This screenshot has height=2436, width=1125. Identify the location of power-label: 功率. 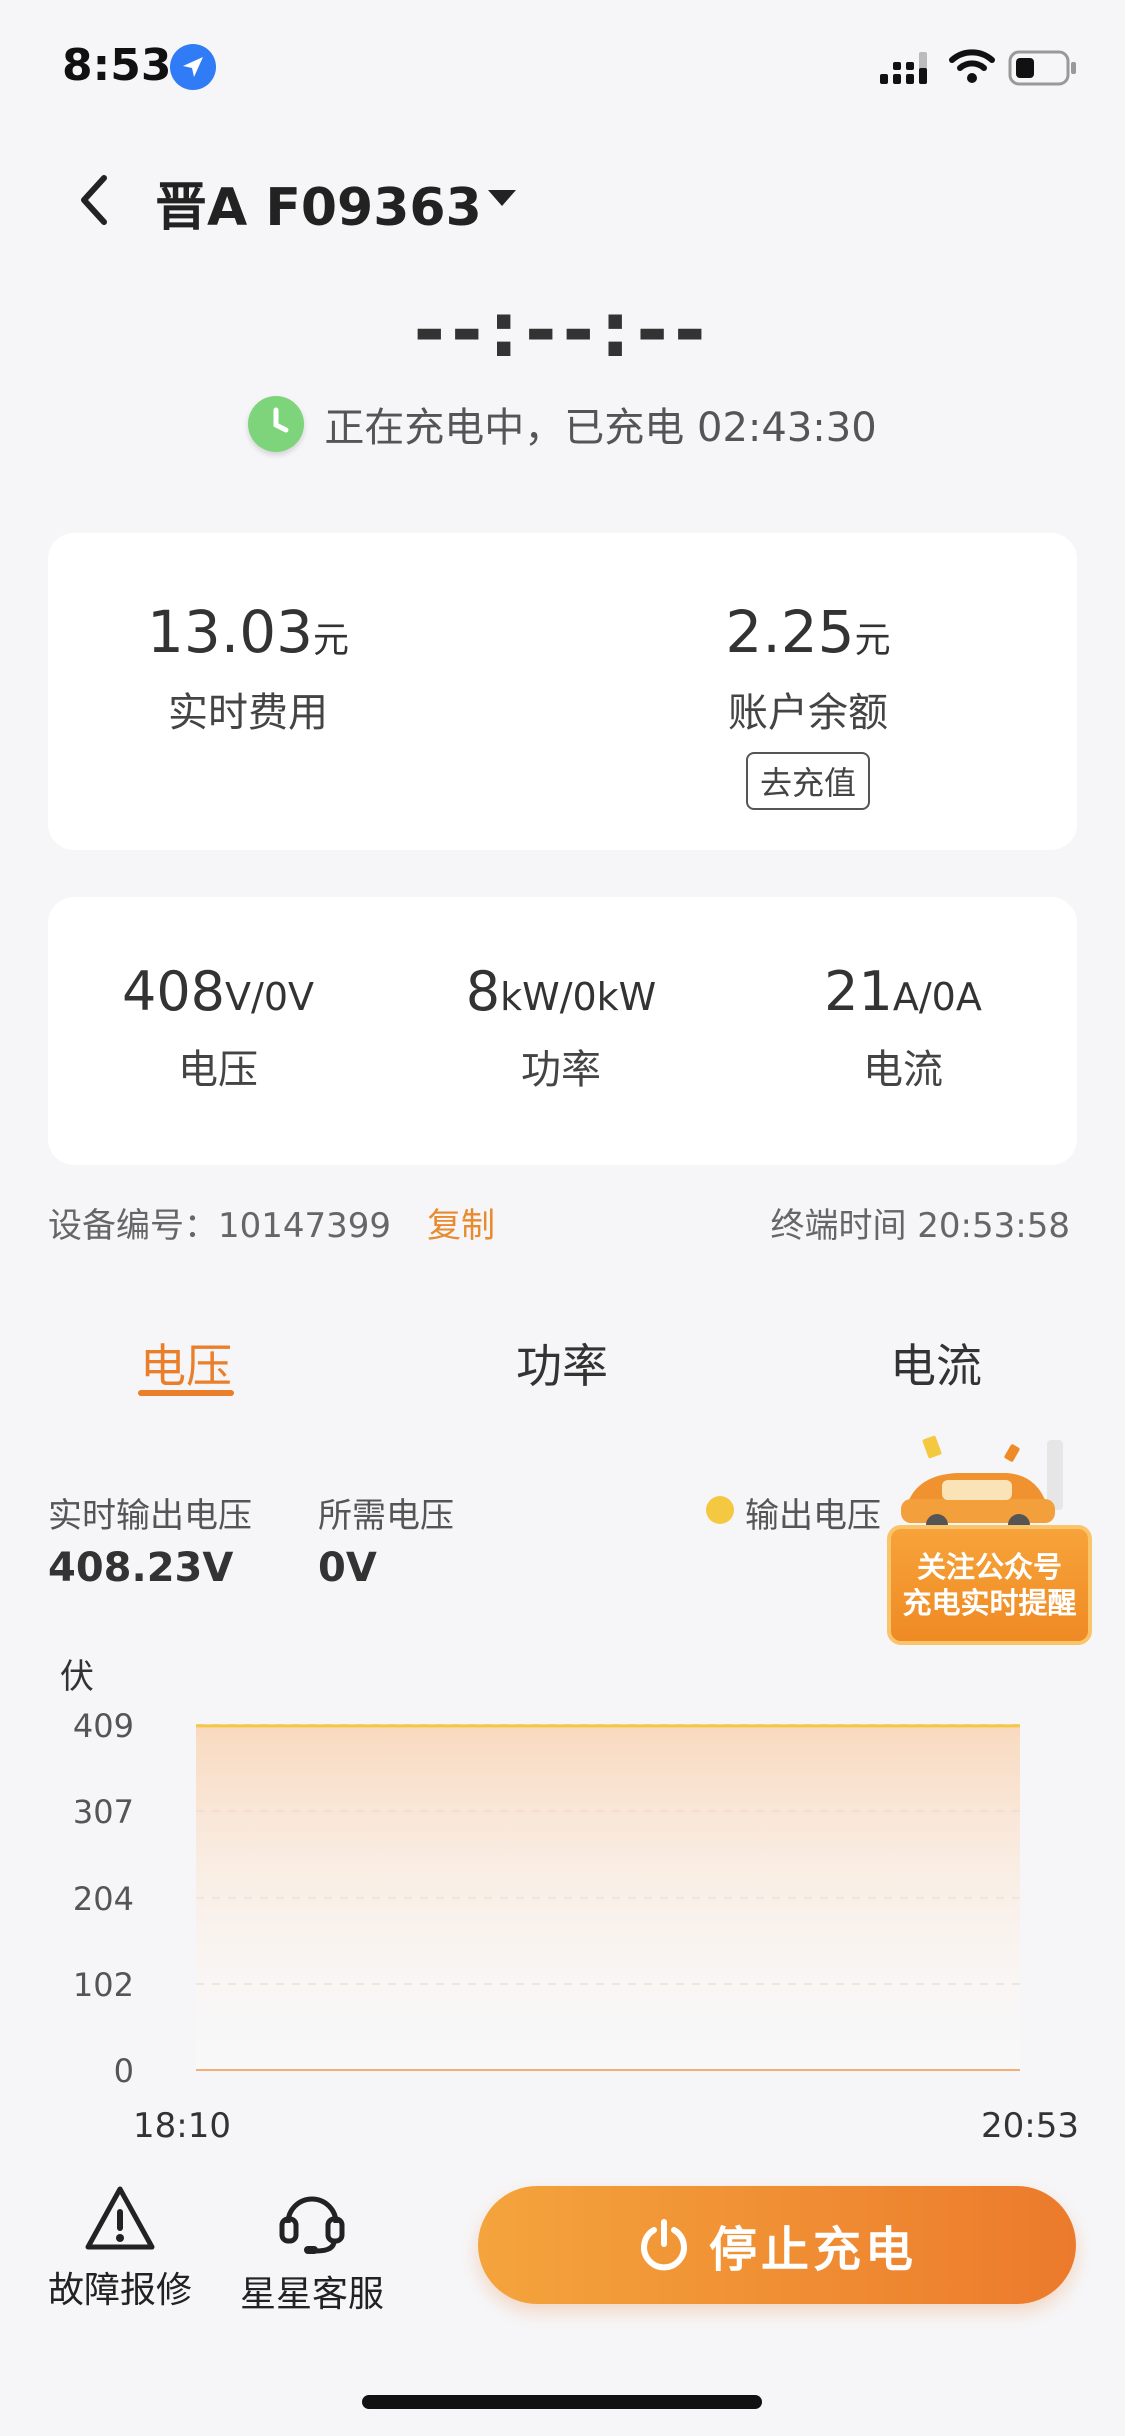
(561, 1070).